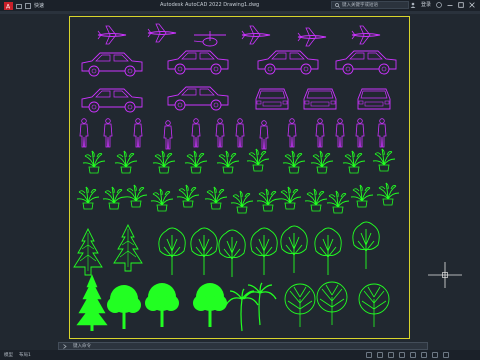  What do you see at coordinates (25, 355) in the screenshot?
I see `tab-layout1: 布局1` at bounding box center [25, 355].